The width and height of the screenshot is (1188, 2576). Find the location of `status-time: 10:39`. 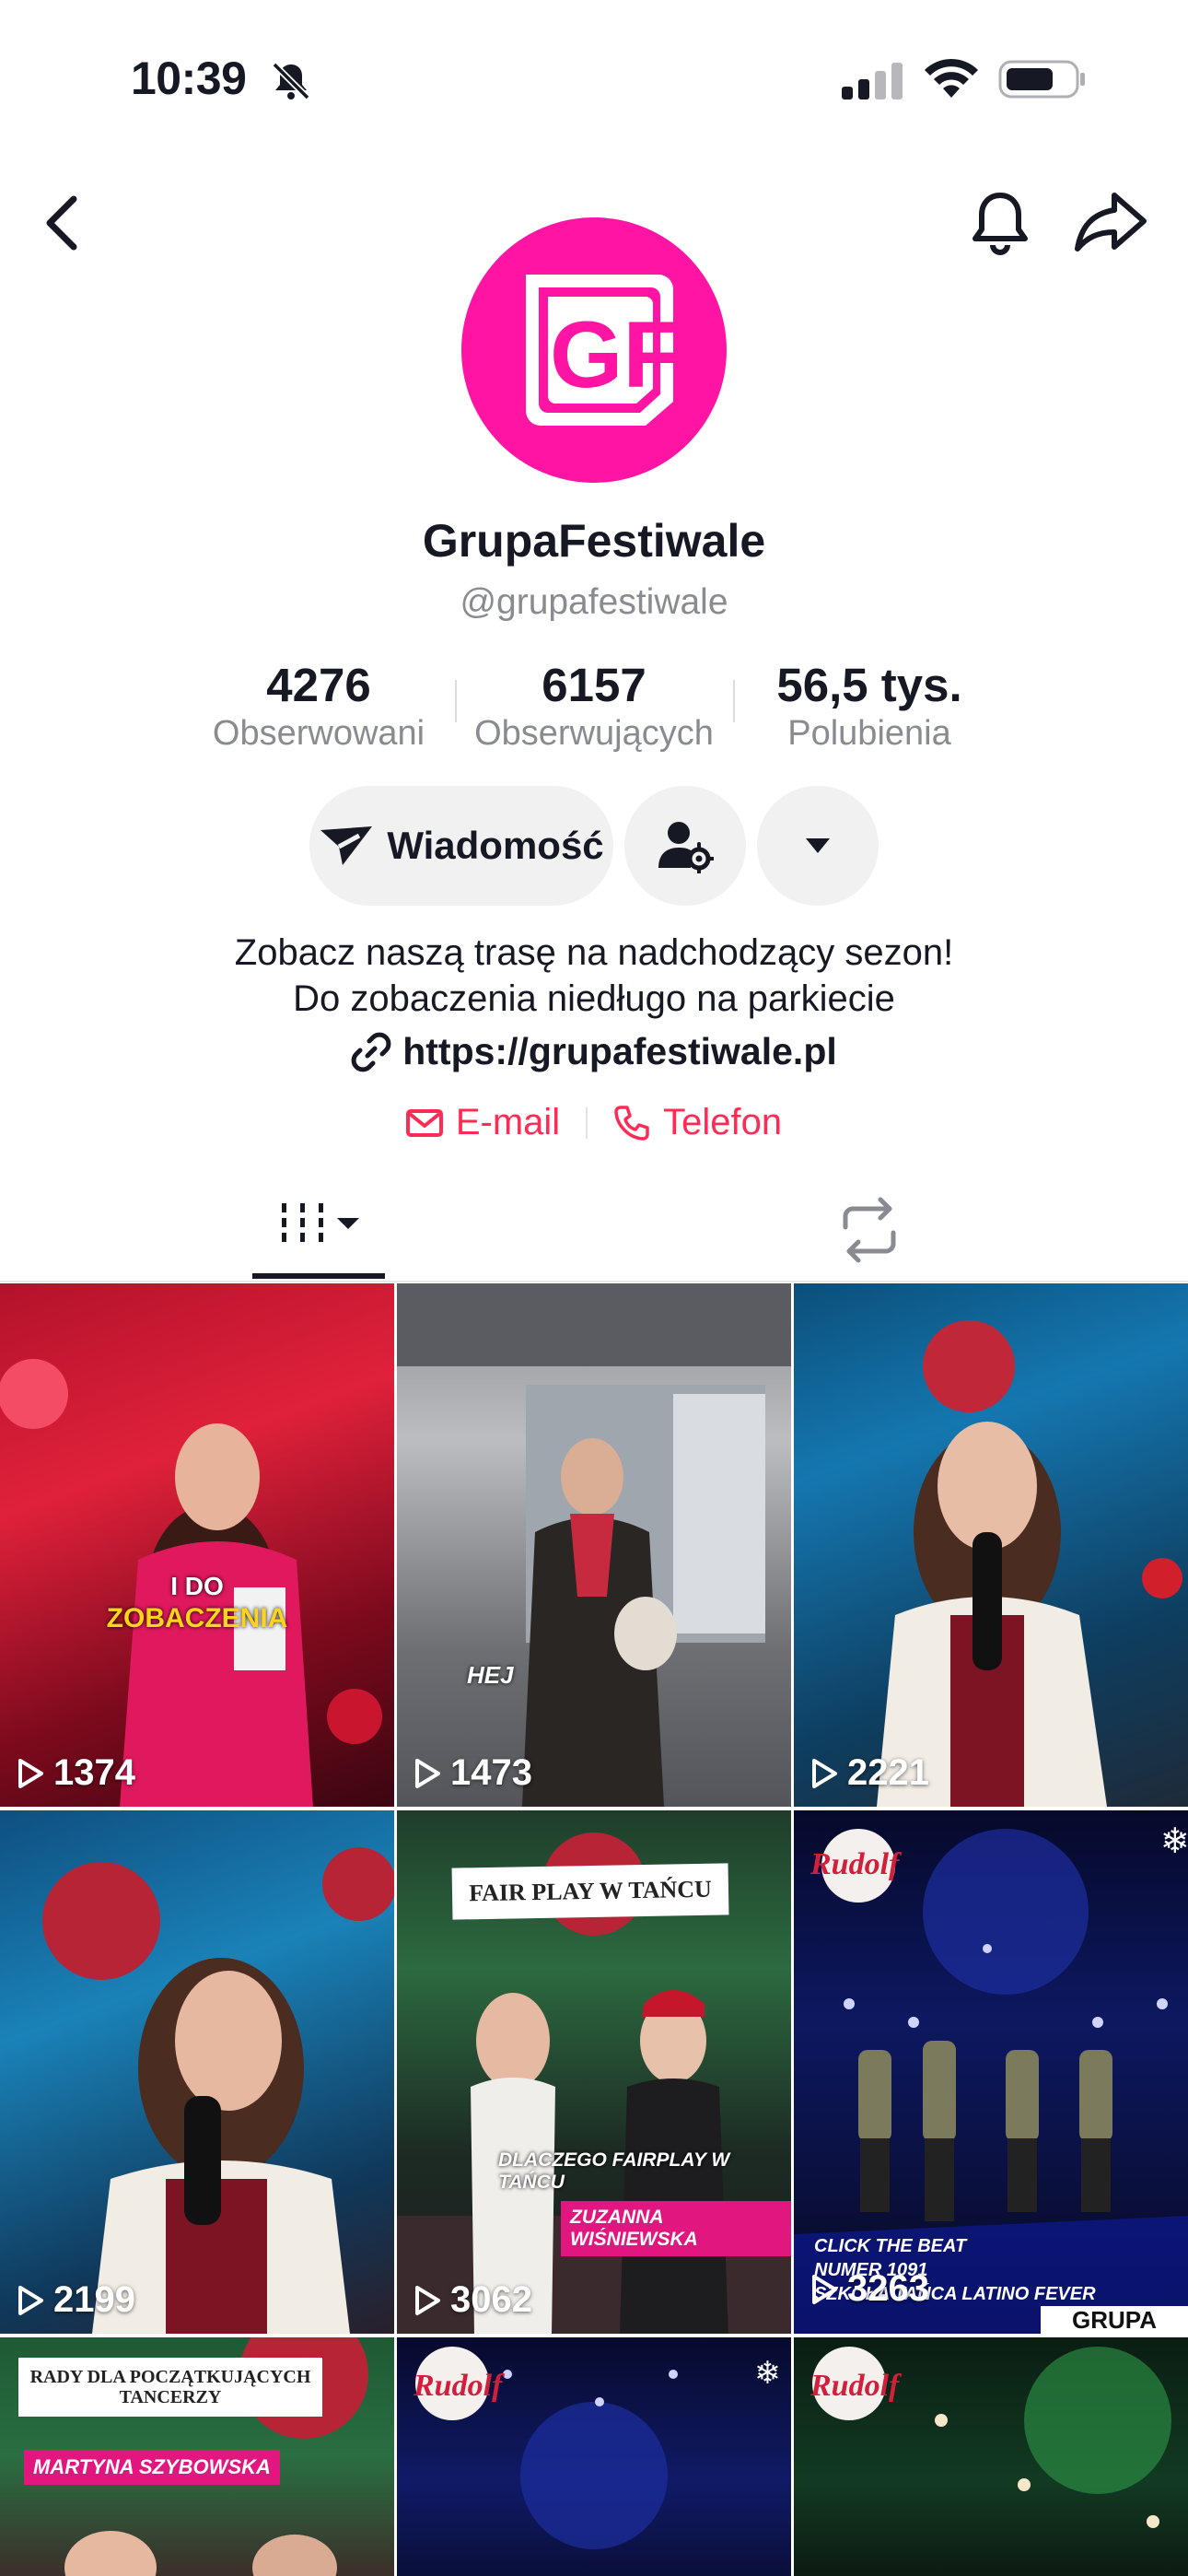

status-time: 10:39 is located at coordinates (189, 78).